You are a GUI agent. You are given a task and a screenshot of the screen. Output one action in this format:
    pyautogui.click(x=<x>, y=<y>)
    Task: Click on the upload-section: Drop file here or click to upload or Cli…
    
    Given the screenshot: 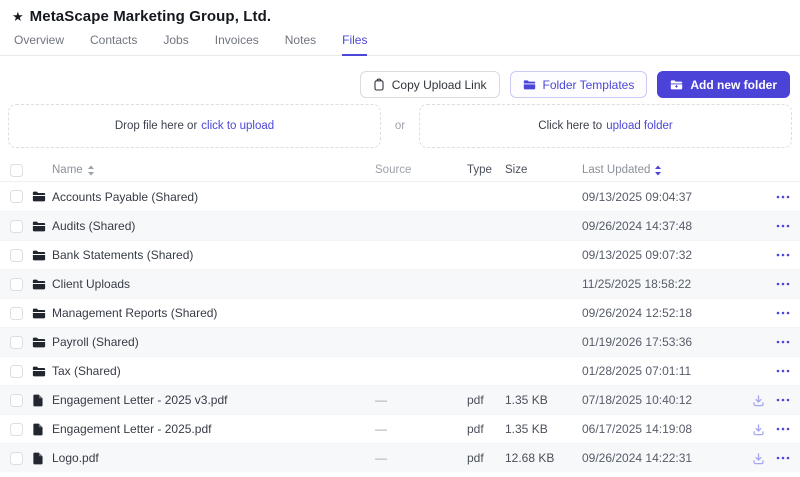 What is the action you would take?
    pyautogui.click(x=400, y=123)
    